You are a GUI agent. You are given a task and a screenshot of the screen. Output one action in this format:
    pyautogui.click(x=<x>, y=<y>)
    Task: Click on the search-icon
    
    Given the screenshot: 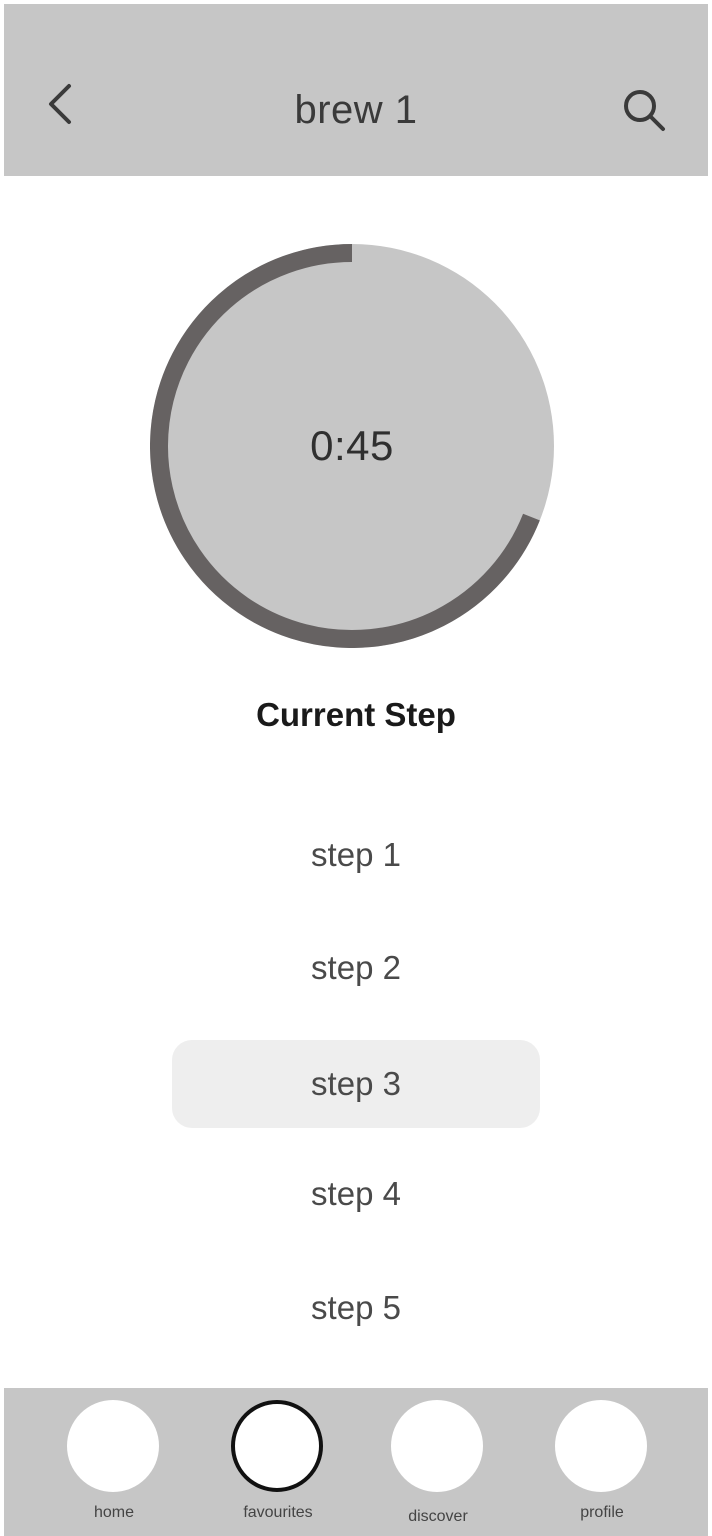 What is the action you would take?
    pyautogui.click(x=644, y=112)
    